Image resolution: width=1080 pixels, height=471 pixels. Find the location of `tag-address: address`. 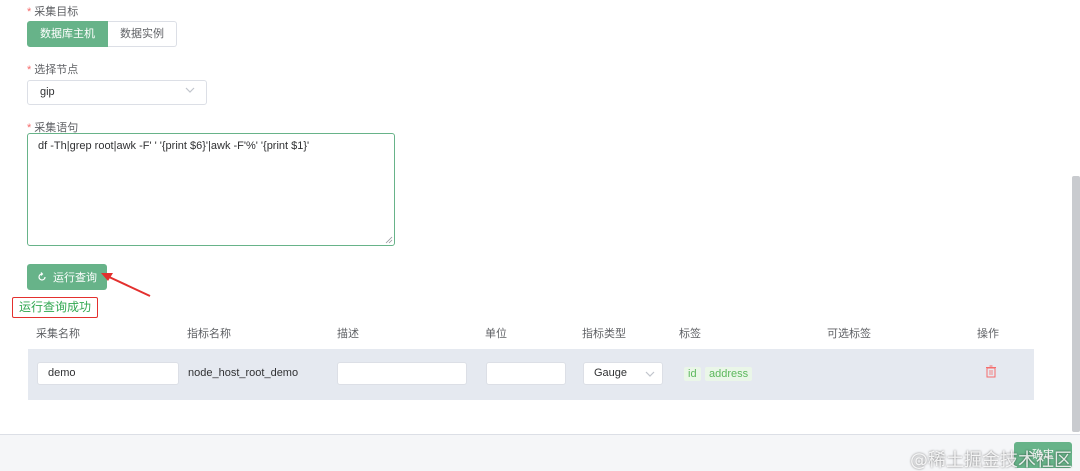

tag-address: address is located at coordinates (729, 374).